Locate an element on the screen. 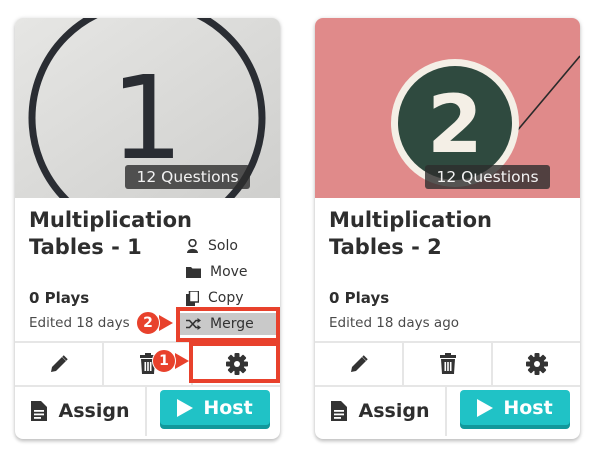 Image resolution: width=597 pixels, height=461 pixels. menu-item-move: Move is located at coordinates (228, 272).